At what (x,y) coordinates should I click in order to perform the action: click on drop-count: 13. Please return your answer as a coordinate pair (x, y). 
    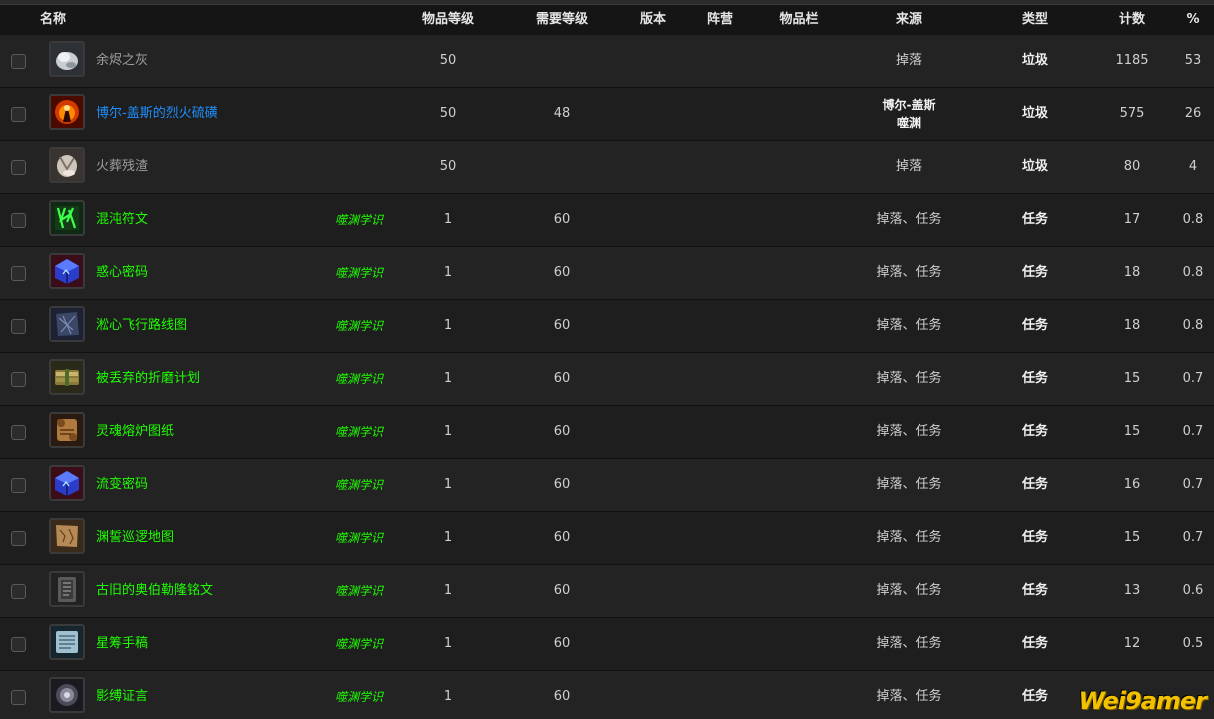
    Looking at the image, I should click on (1132, 590).